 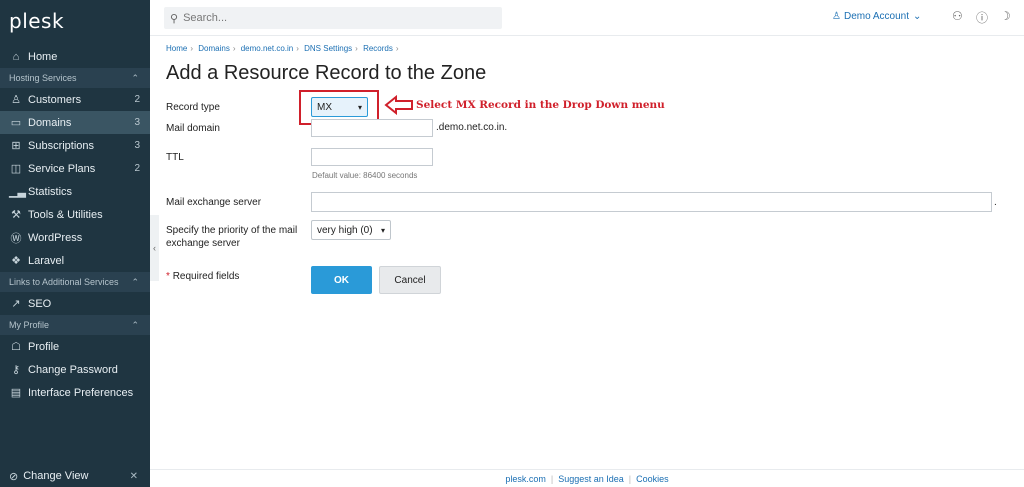 I want to click on close-icon: ✕, so click(x=134, y=476).